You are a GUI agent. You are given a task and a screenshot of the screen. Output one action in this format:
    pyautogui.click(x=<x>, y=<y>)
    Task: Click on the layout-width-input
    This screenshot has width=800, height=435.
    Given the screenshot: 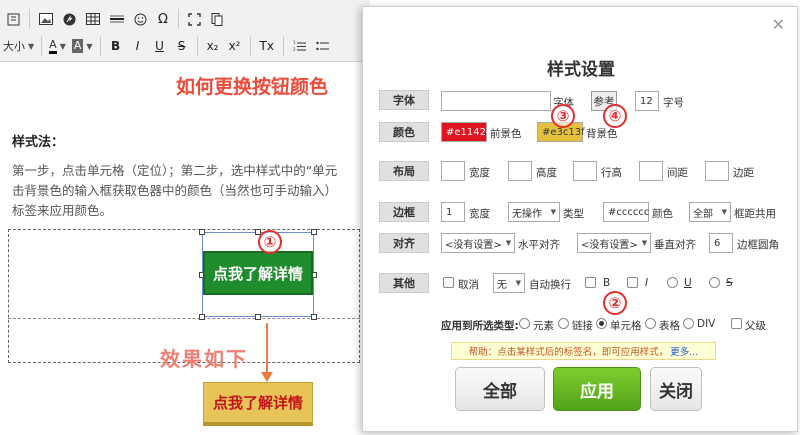 What is the action you would take?
    pyautogui.click(x=453, y=171)
    